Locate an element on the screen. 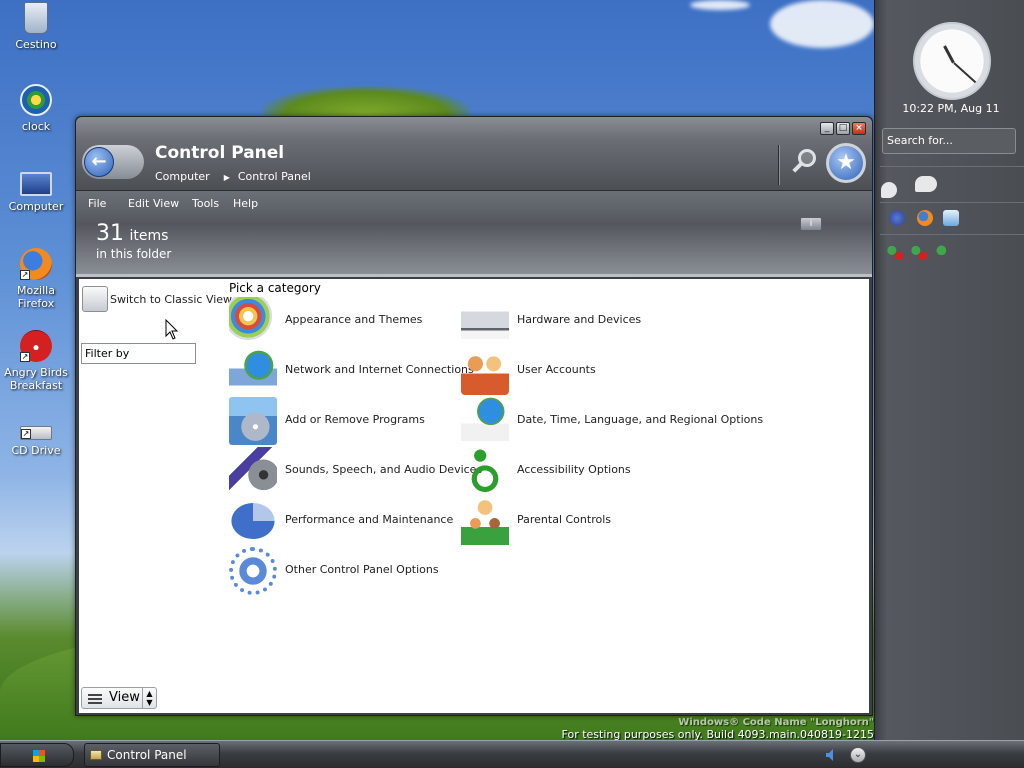 The width and height of the screenshot is (1024, 768). favorites-star-icon: ★ is located at coordinates (846, 163).